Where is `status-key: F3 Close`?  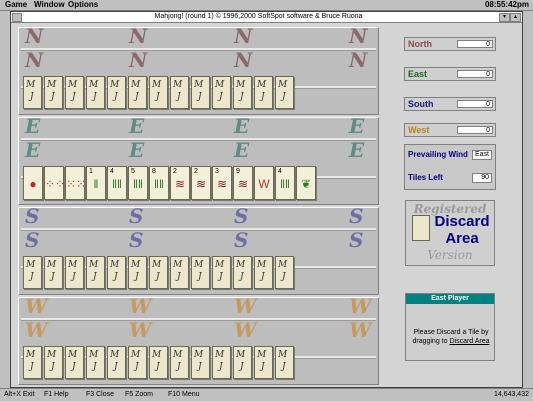
status-key: F3 Close is located at coordinates (100, 395).